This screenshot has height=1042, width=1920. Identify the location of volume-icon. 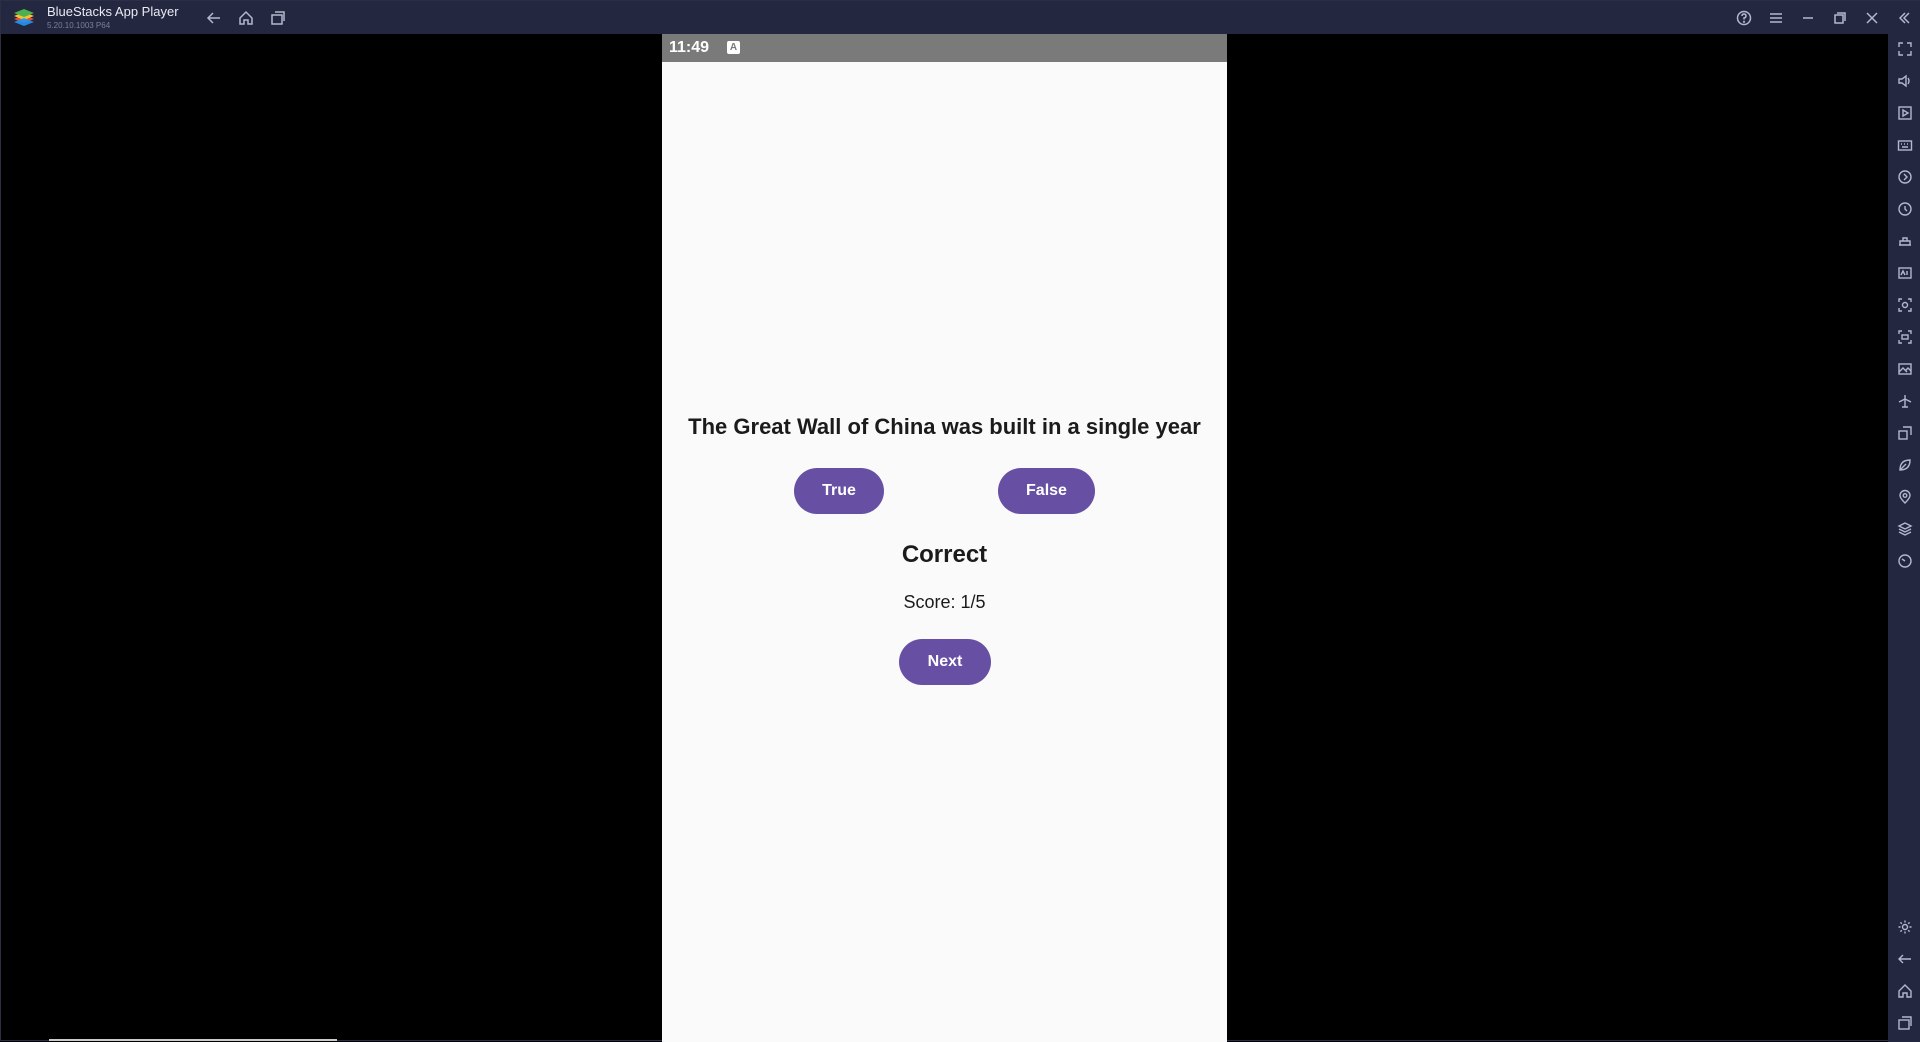
(1904, 81).